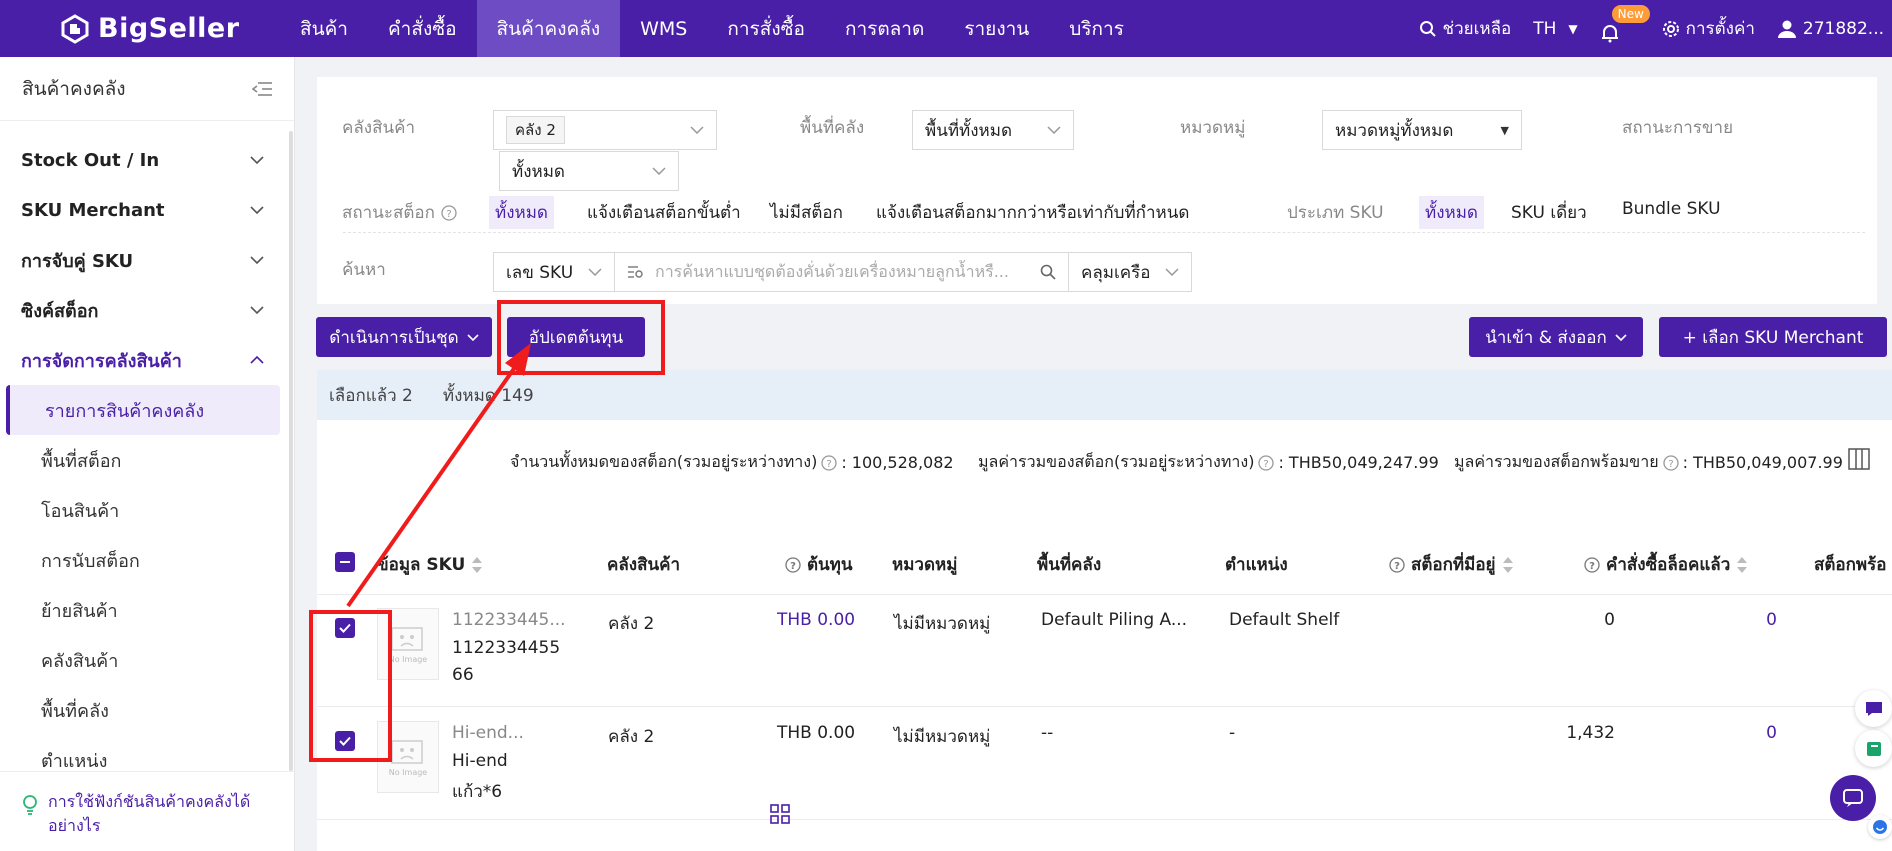 The image size is (1892, 851). Describe the element at coordinates (143, 410) in the screenshot. I see `sidebar-item-inventory-list: รายการสินค้าคงคลัง` at that location.